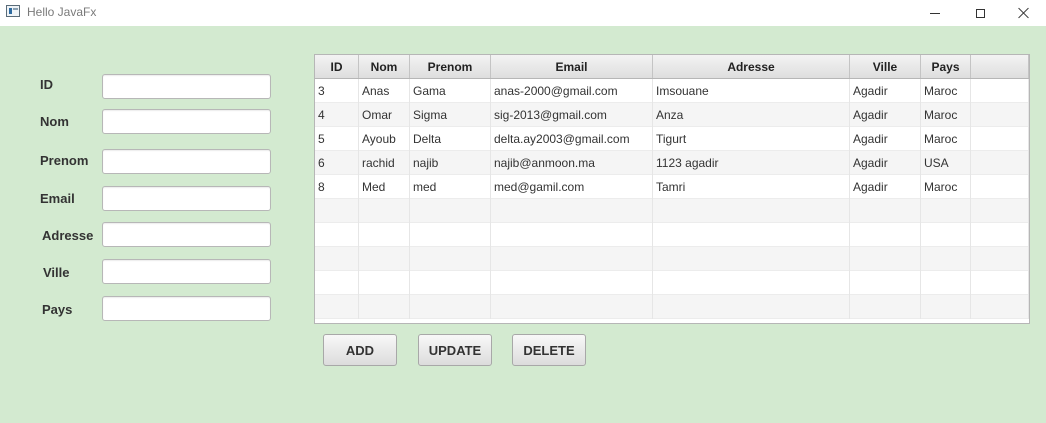 The width and height of the screenshot is (1046, 423). Describe the element at coordinates (572, 91) in the screenshot. I see `email-cell: anas-2000@gmail.com` at that location.